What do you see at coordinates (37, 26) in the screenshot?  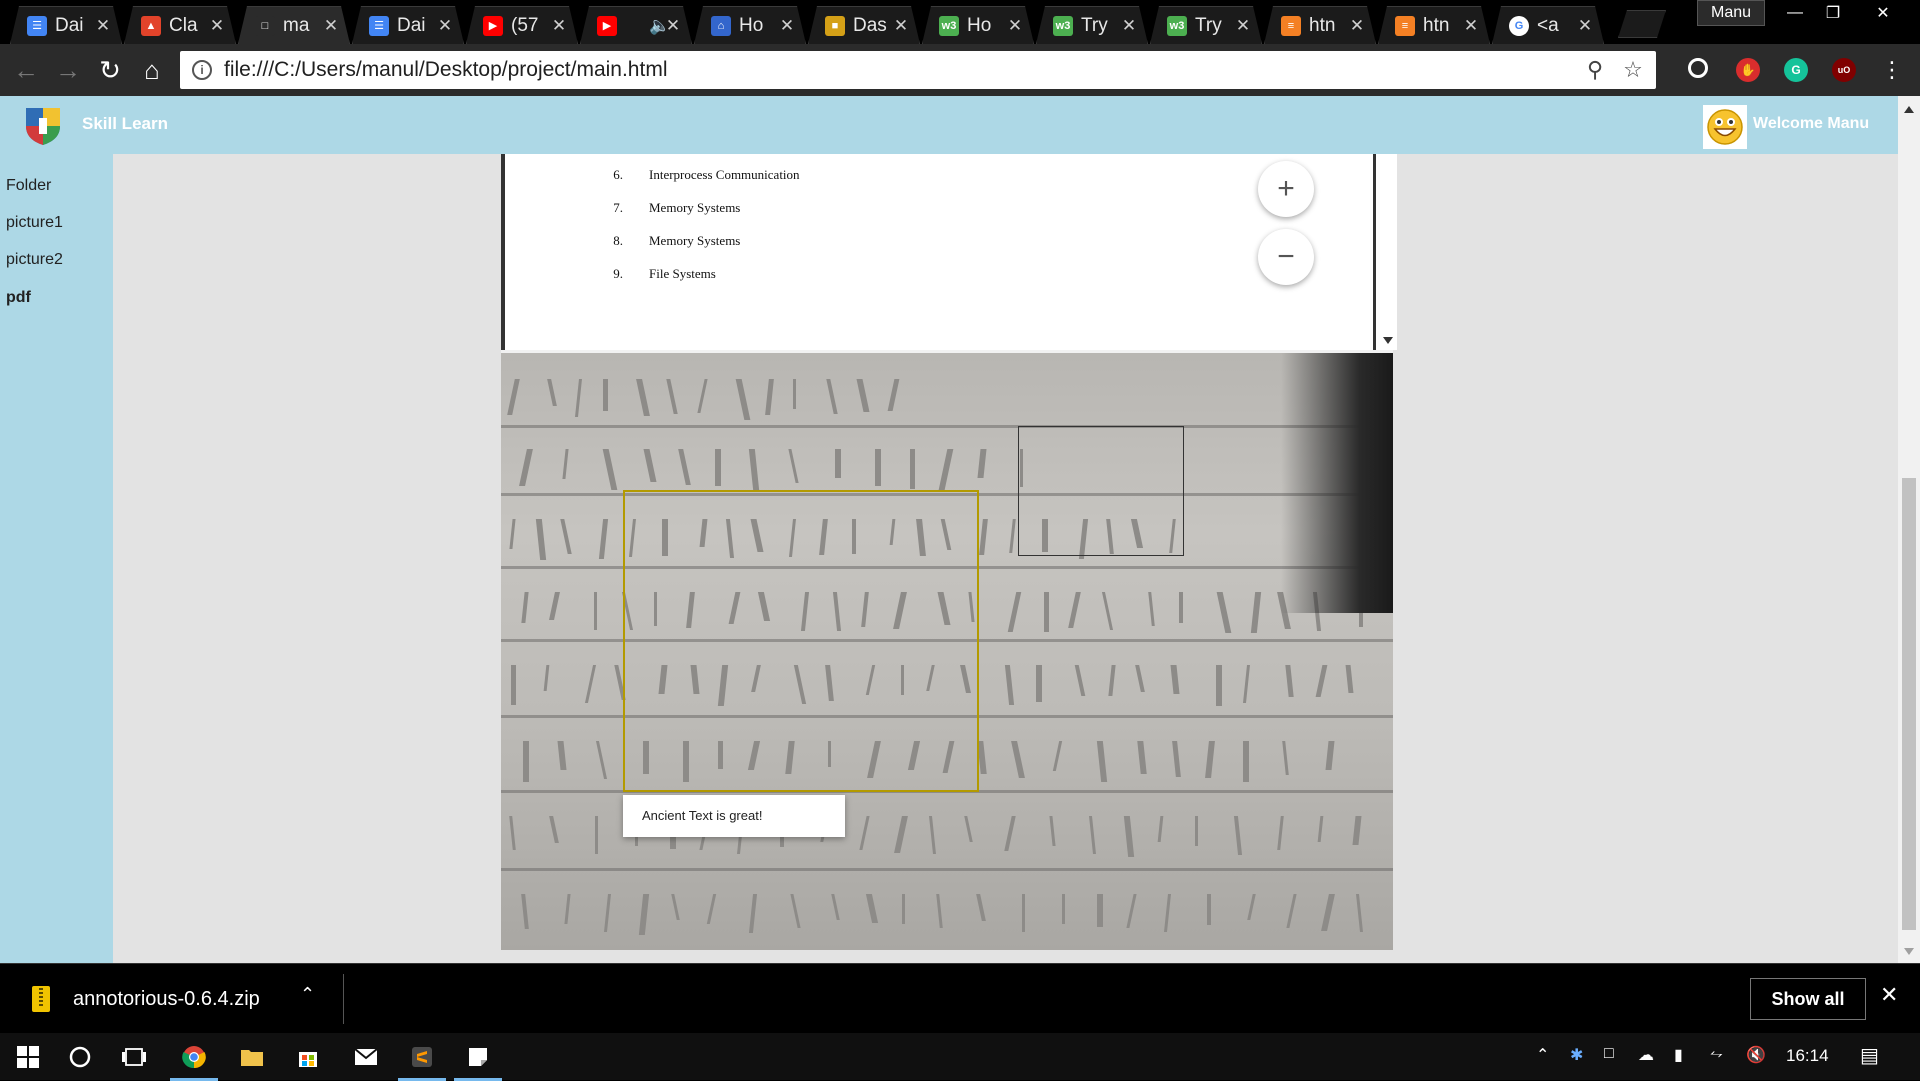 I see `docs-icon: ☰` at bounding box center [37, 26].